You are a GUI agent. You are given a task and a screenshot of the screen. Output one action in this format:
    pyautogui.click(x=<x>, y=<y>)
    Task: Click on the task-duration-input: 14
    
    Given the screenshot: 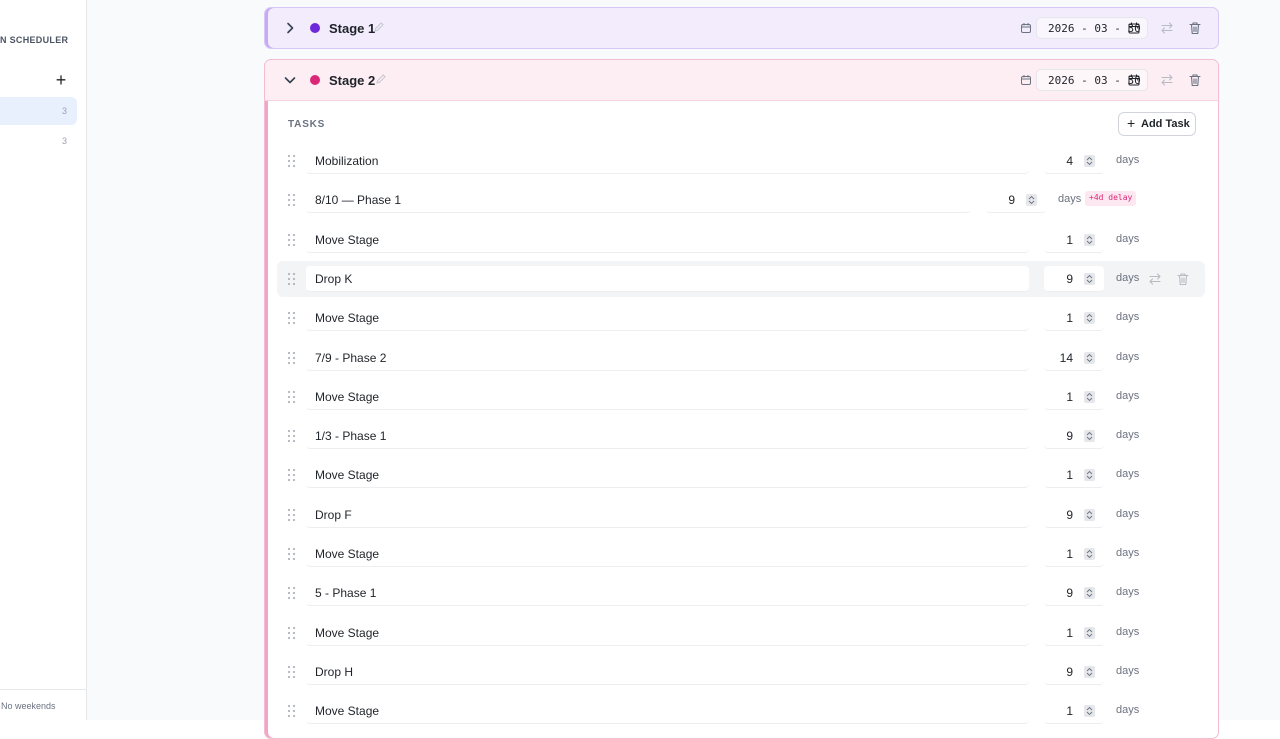 What is the action you would take?
    pyautogui.click(x=1074, y=357)
    